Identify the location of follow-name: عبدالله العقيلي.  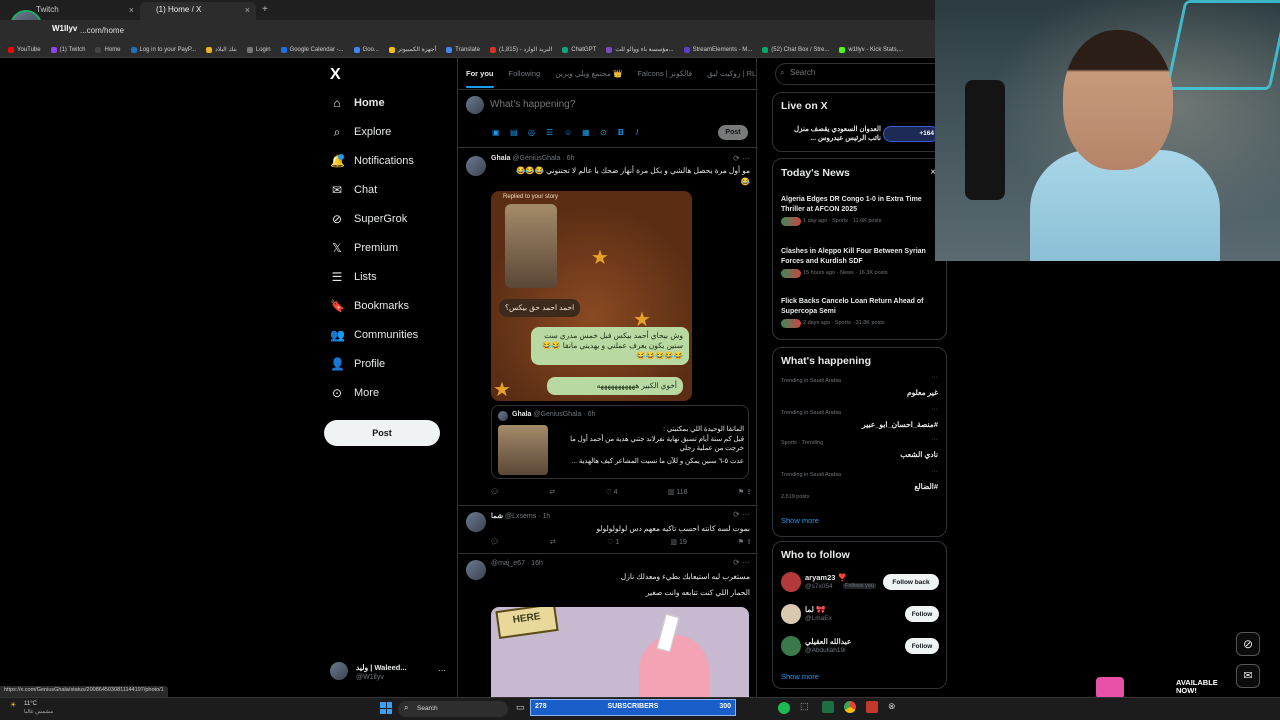
(828, 641).